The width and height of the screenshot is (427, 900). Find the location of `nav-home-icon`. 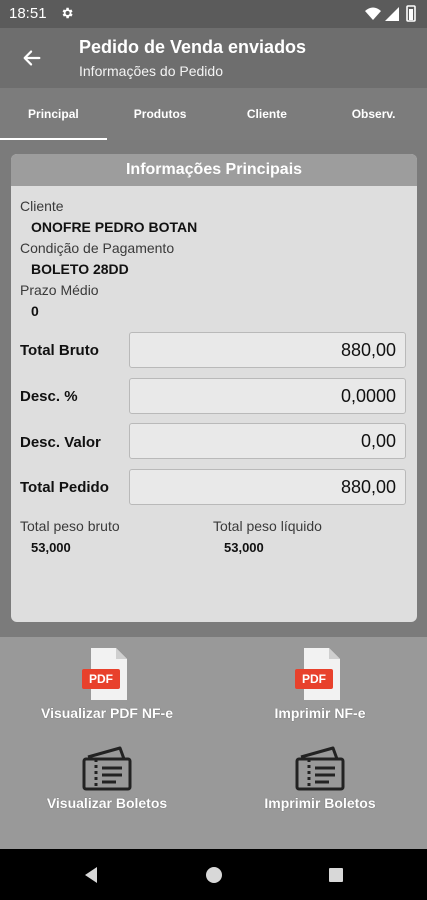

nav-home-icon is located at coordinates (214, 875).